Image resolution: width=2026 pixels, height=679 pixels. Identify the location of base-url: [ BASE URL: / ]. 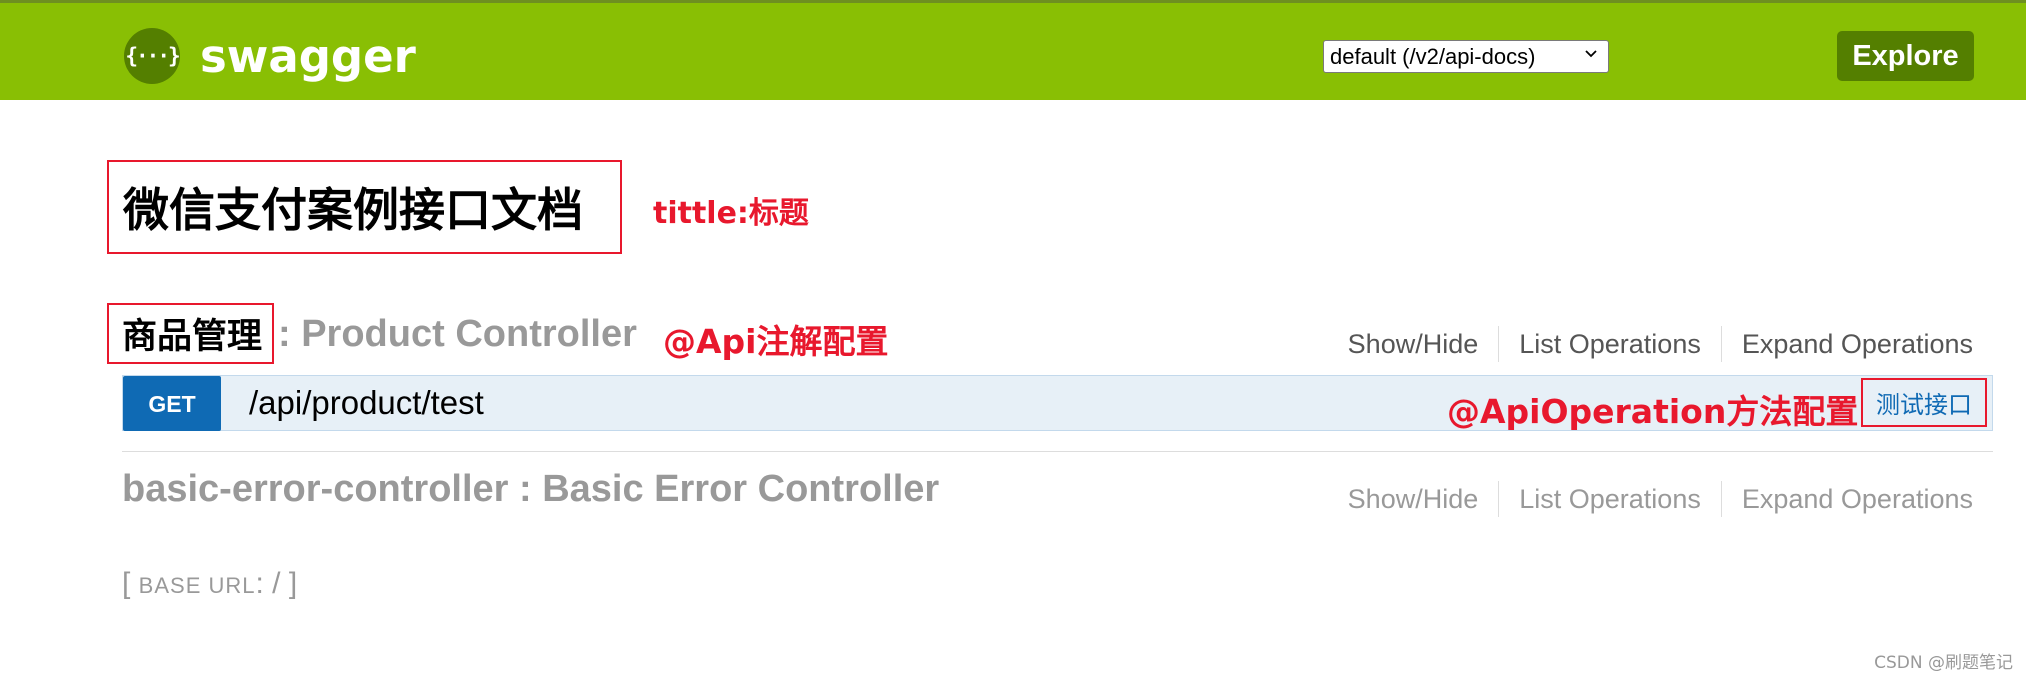
(209, 584).